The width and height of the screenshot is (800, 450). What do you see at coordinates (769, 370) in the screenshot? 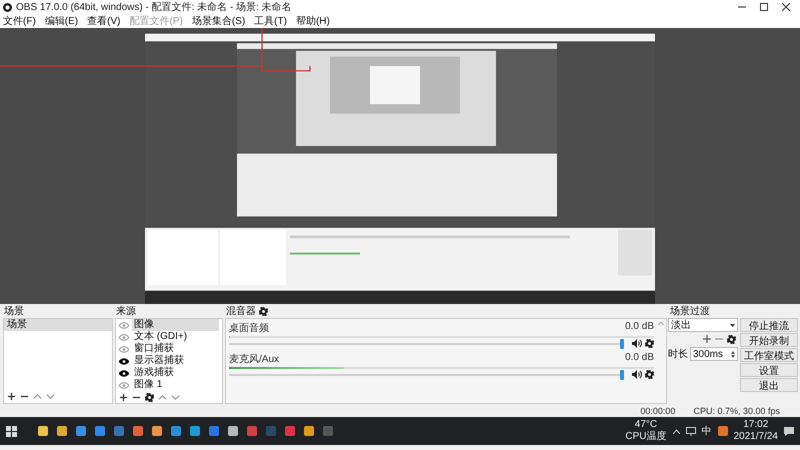
I see `control-button: 设置` at bounding box center [769, 370].